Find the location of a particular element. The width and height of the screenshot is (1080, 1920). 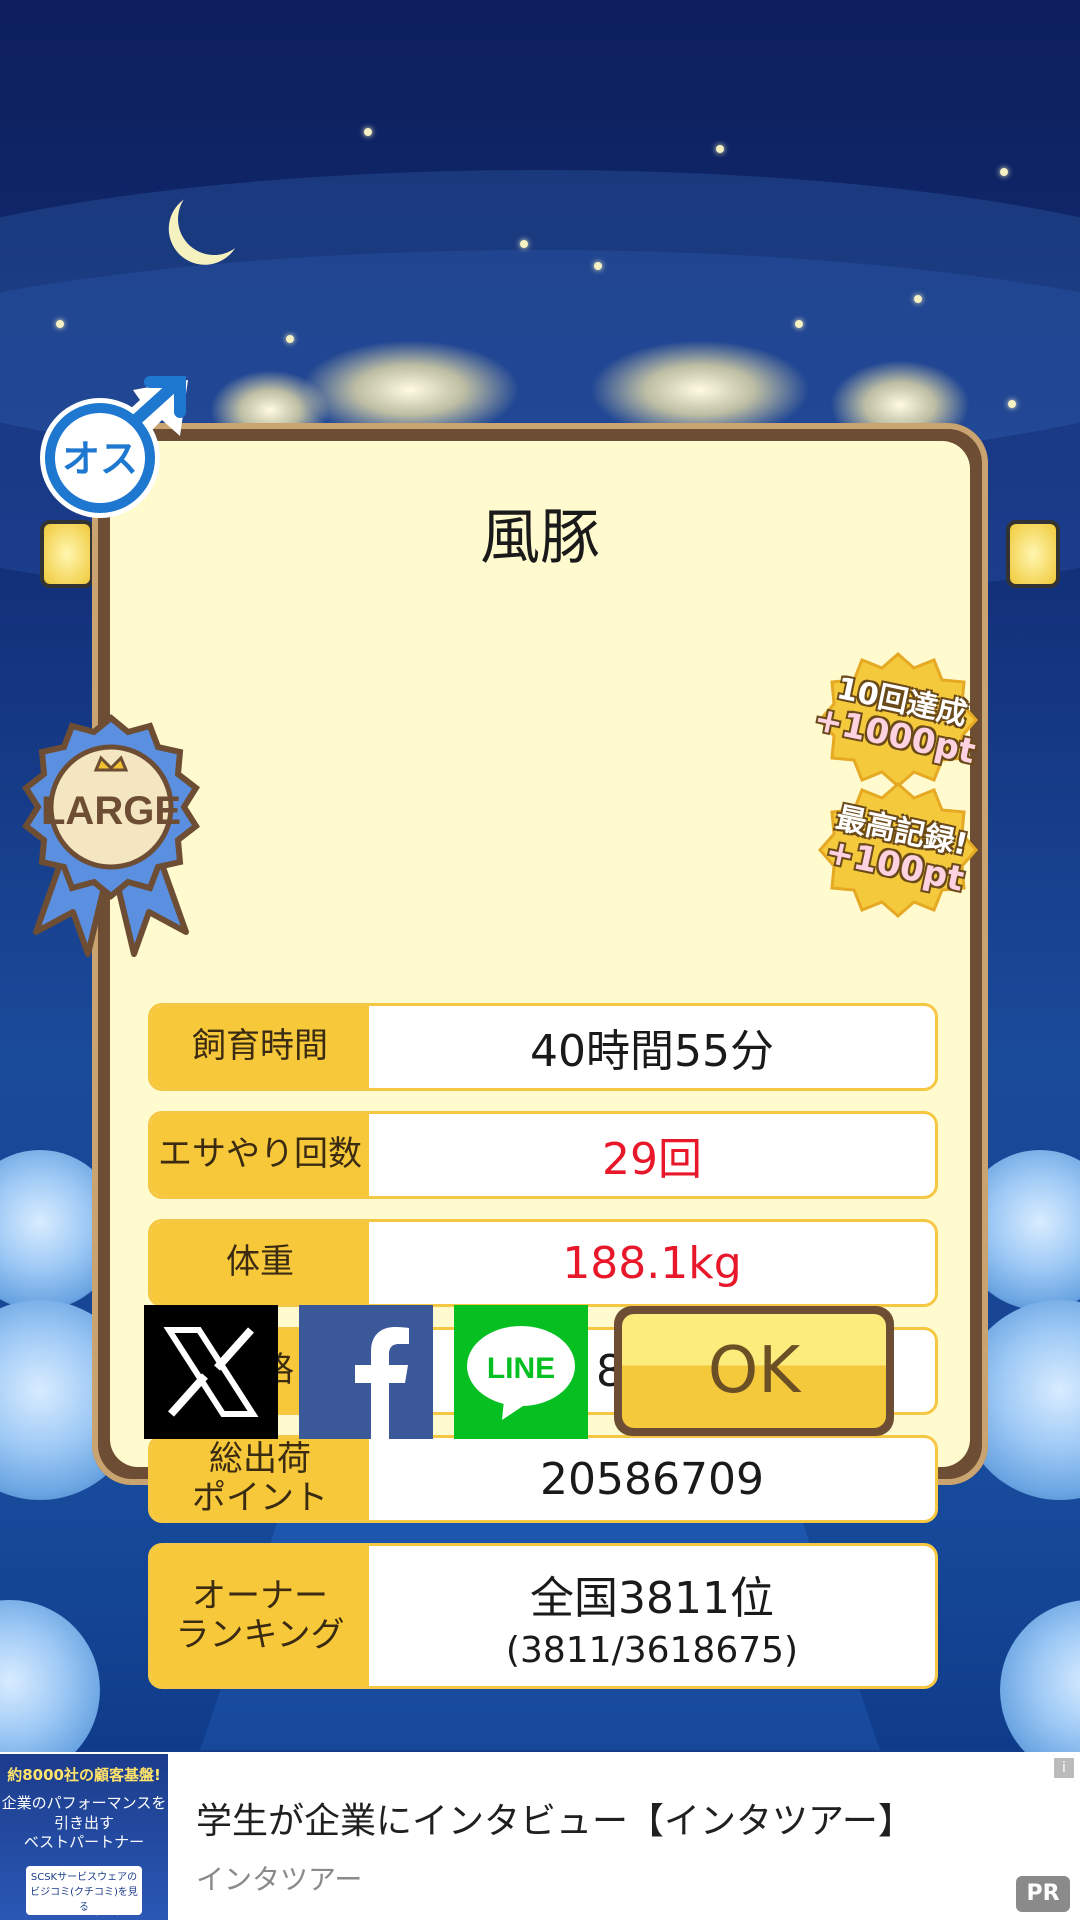

ribbon-icon: LARGE is located at coordinates (111, 835).